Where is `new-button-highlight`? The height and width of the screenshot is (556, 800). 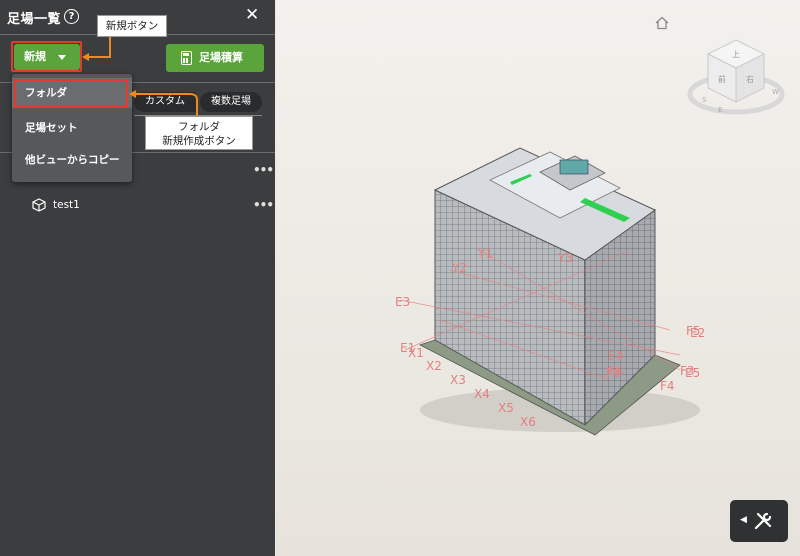 new-button-highlight is located at coordinates (46, 56).